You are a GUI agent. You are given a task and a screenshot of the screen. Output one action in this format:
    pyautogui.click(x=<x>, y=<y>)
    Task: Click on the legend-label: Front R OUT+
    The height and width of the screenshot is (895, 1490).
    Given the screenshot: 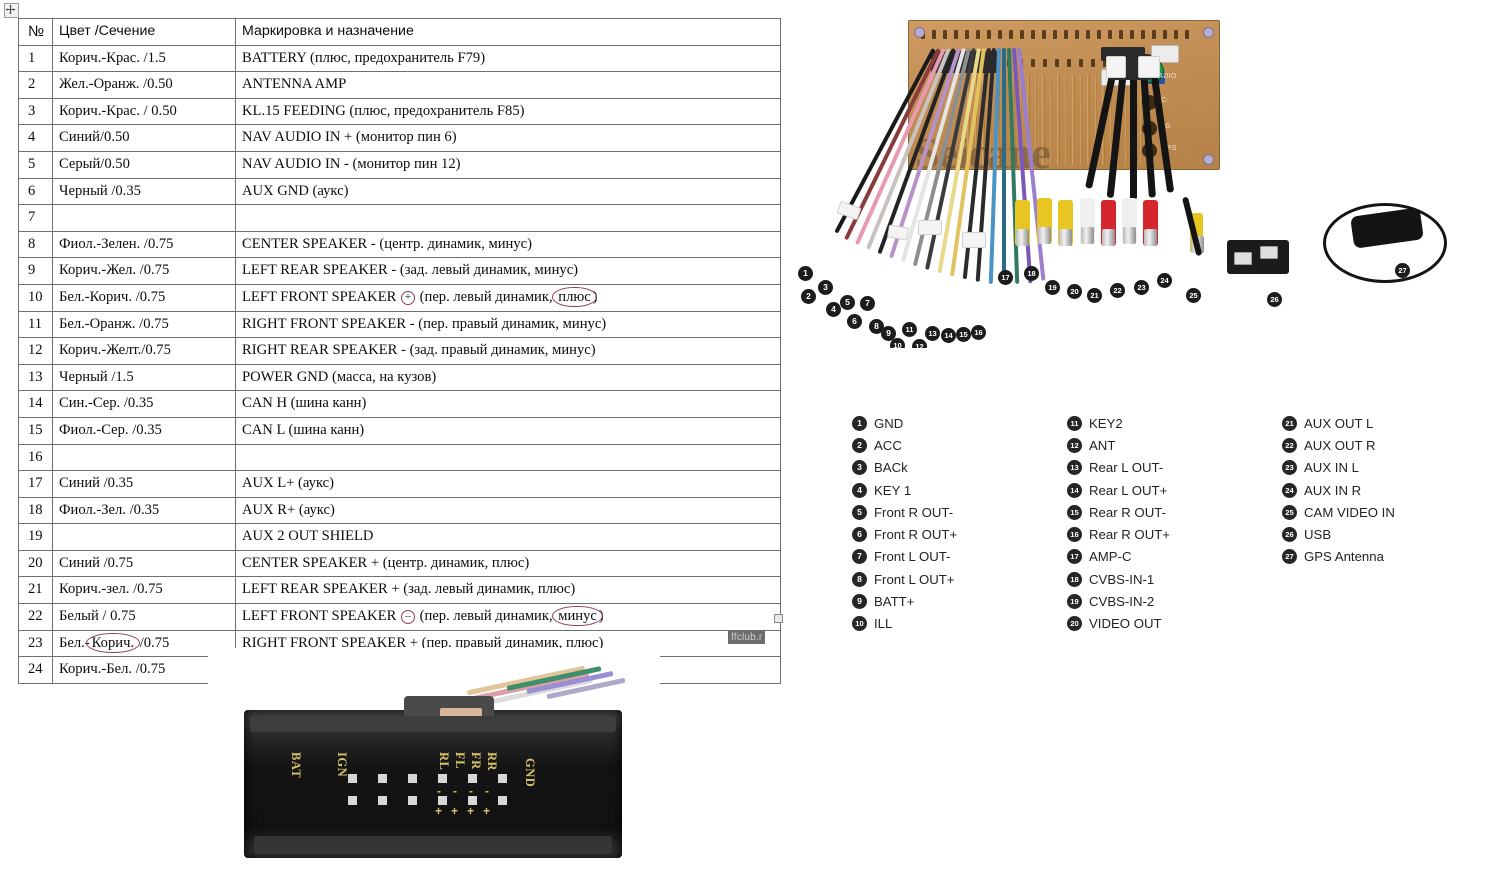 What is the action you would take?
    pyautogui.click(x=916, y=535)
    